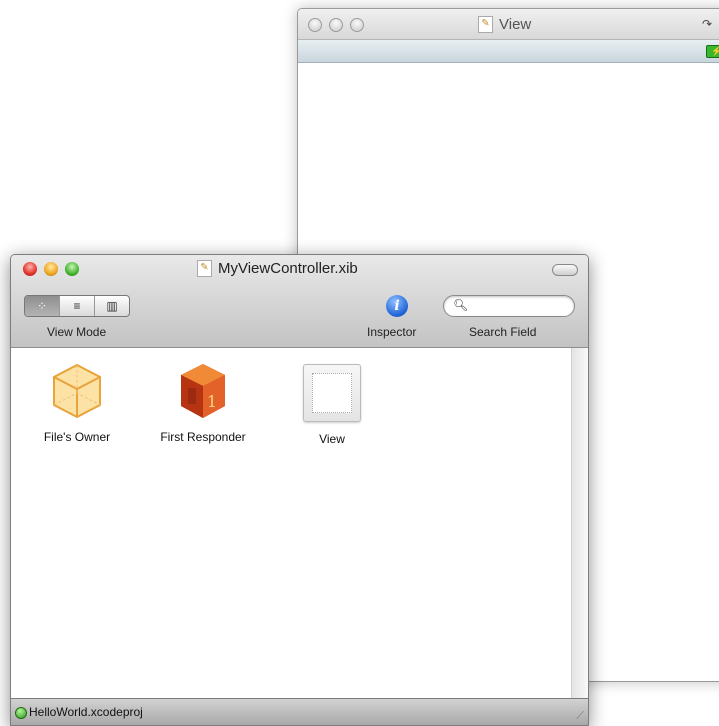  I want to click on object-first-responder: 1 First Responder, so click(203, 403).